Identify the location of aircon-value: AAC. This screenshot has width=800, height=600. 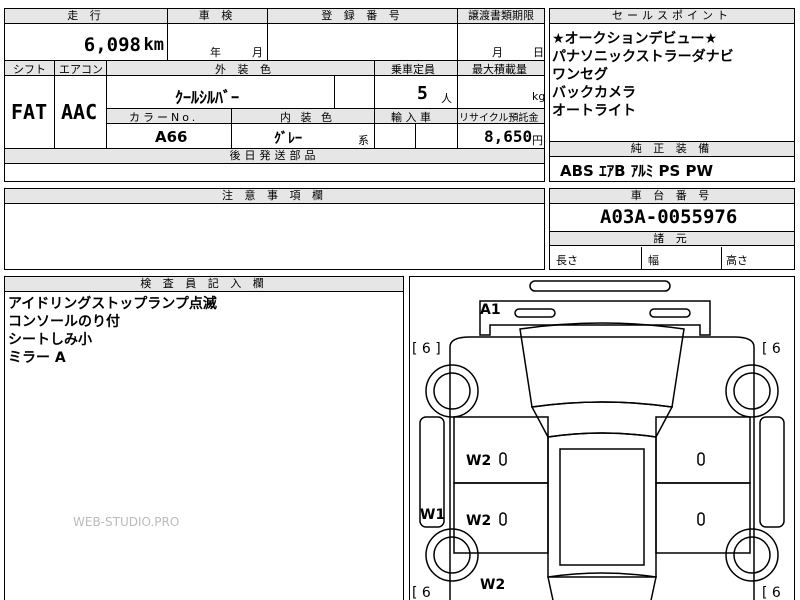
(79, 112).